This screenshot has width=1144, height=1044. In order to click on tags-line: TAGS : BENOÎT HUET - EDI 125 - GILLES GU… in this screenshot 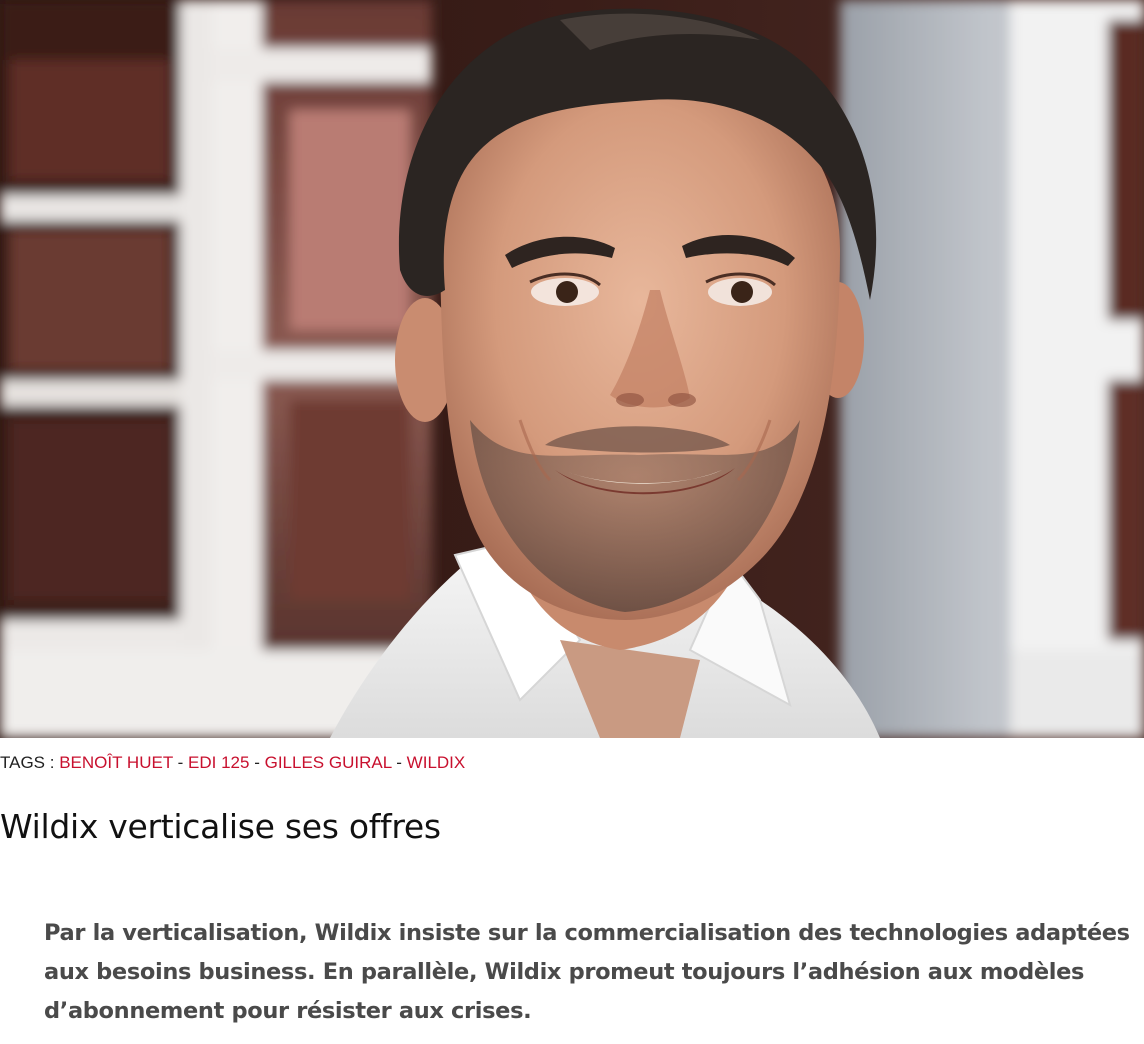, I will do `click(232, 763)`.